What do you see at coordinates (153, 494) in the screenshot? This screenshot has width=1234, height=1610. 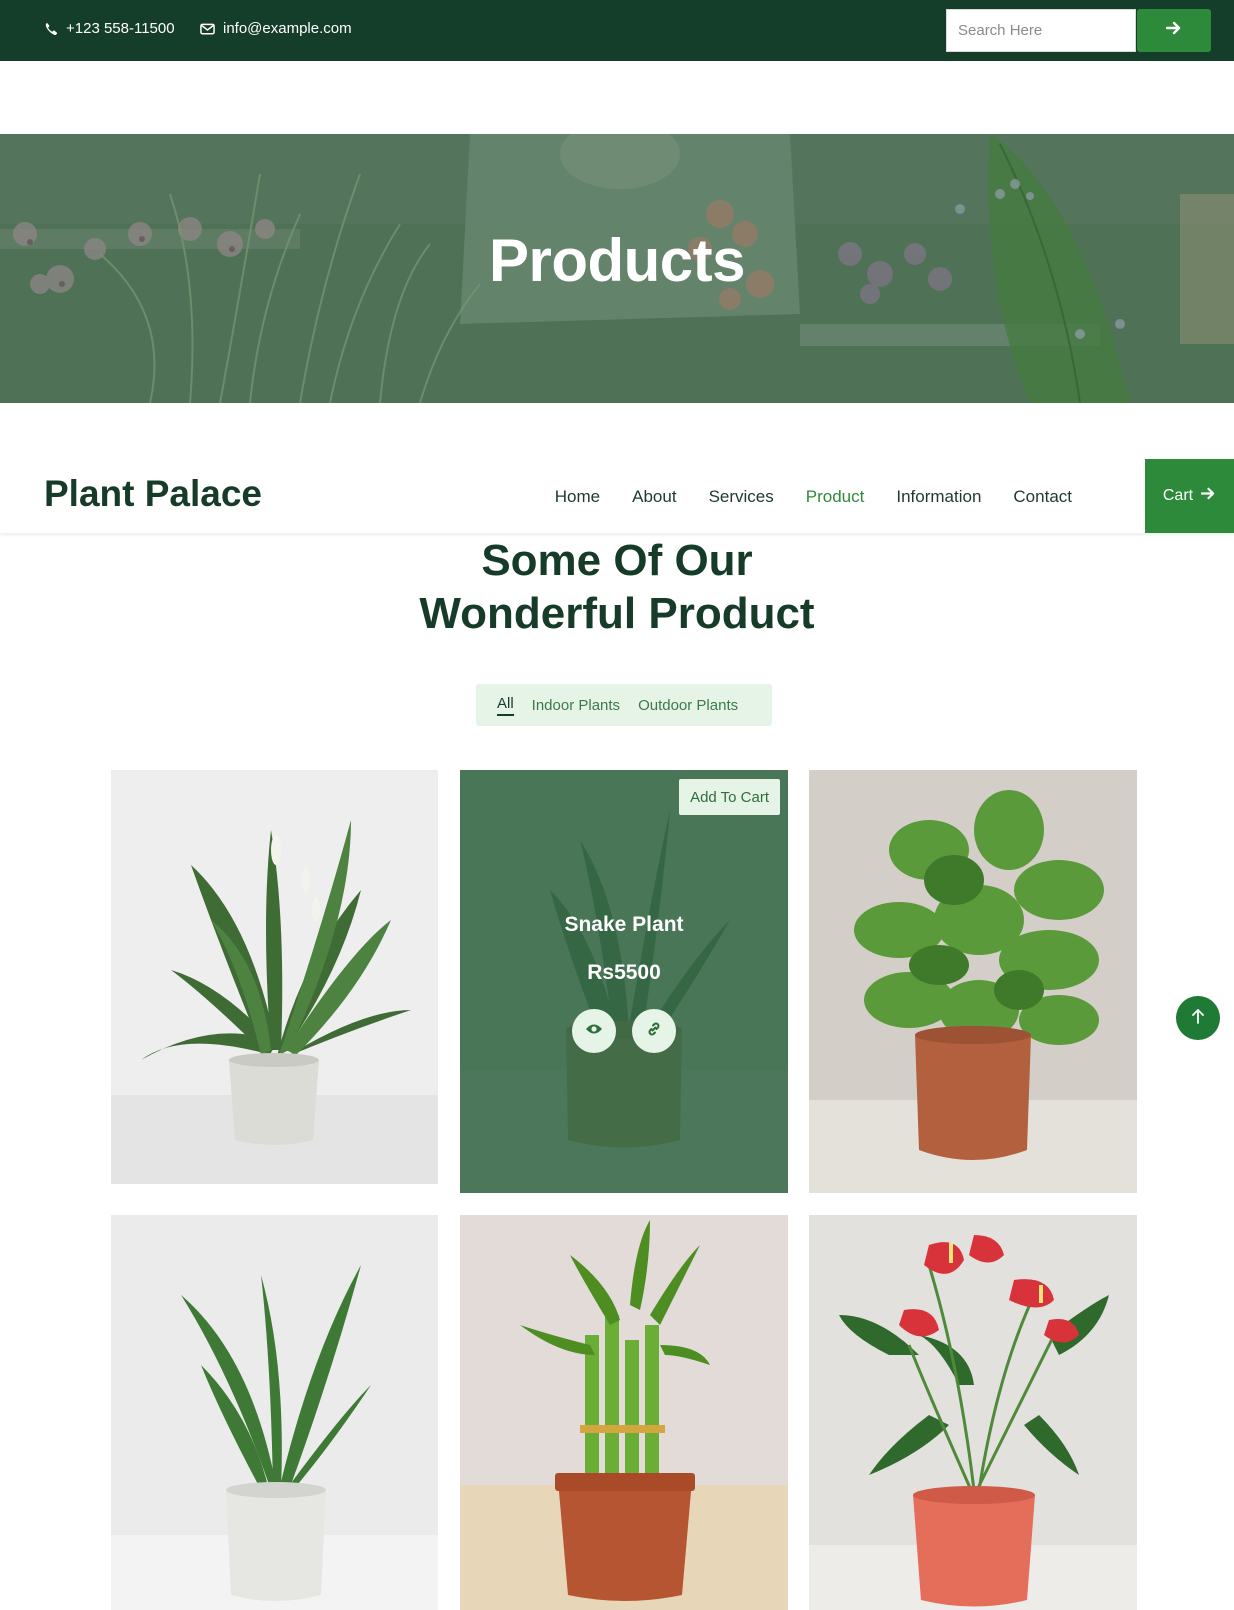 I see `brand-logo: Plant Palace` at bounding box center [153, 494].